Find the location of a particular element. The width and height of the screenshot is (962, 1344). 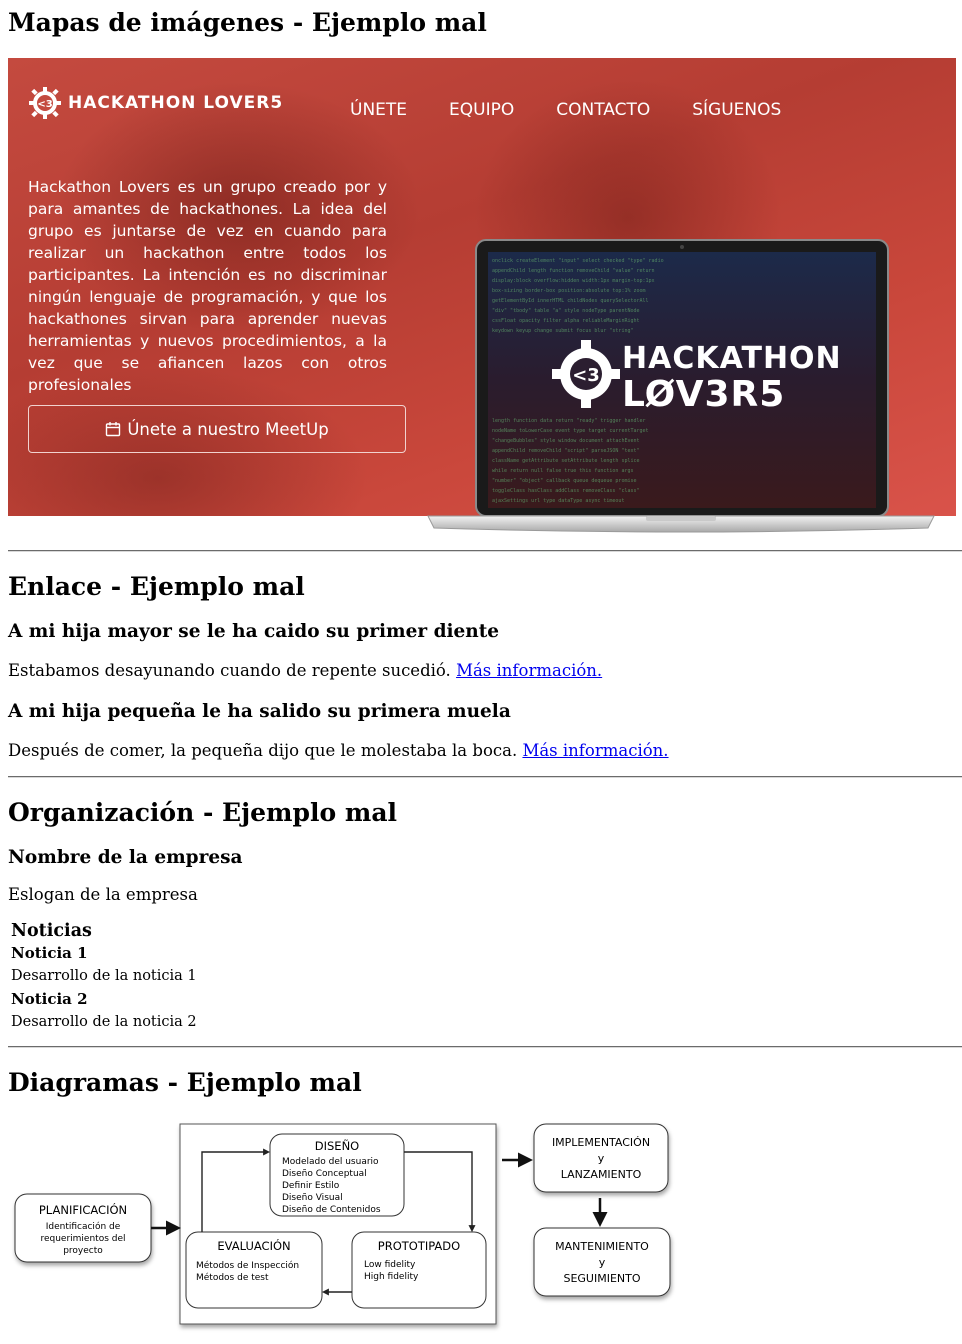

news-1-title: Noticia 1 is located at coordinates (49, 953).